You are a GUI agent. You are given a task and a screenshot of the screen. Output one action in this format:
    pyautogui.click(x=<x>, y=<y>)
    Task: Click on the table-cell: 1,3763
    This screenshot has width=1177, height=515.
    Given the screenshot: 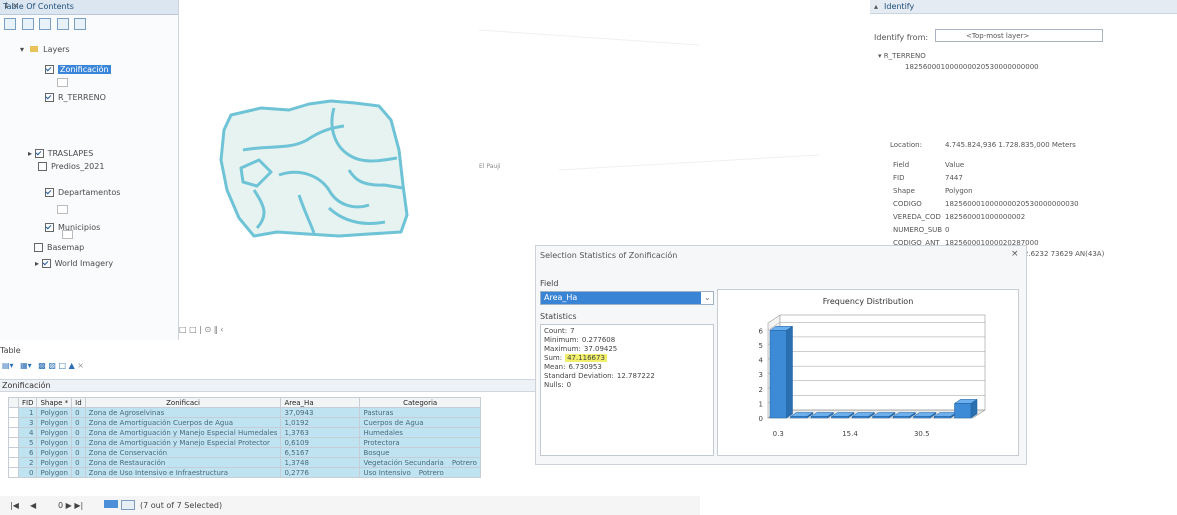 What is the action you would take?
    pyautogui.click(x=320, y=432)
    